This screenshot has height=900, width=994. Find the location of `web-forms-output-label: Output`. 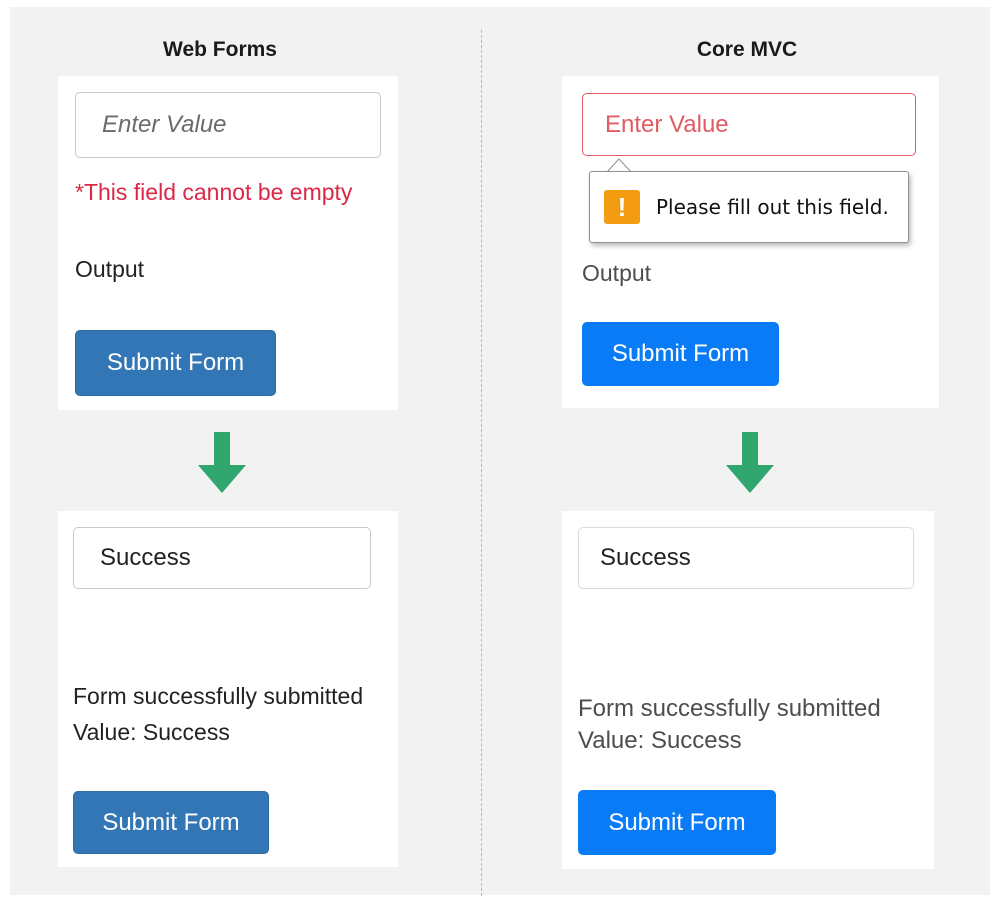

web-forms-output-label: Output is located at coordinates (110, 269).